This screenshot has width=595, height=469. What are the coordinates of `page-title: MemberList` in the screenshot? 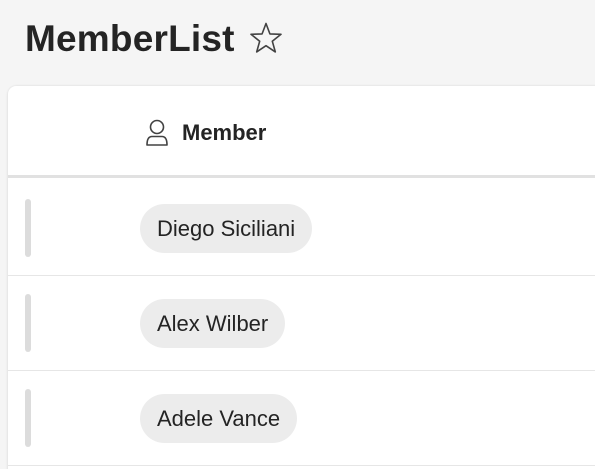 It's located at (130, 38).